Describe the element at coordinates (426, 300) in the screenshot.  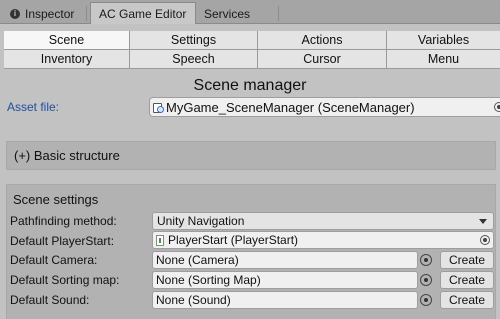
I see `sound-picker-icon` at that location.